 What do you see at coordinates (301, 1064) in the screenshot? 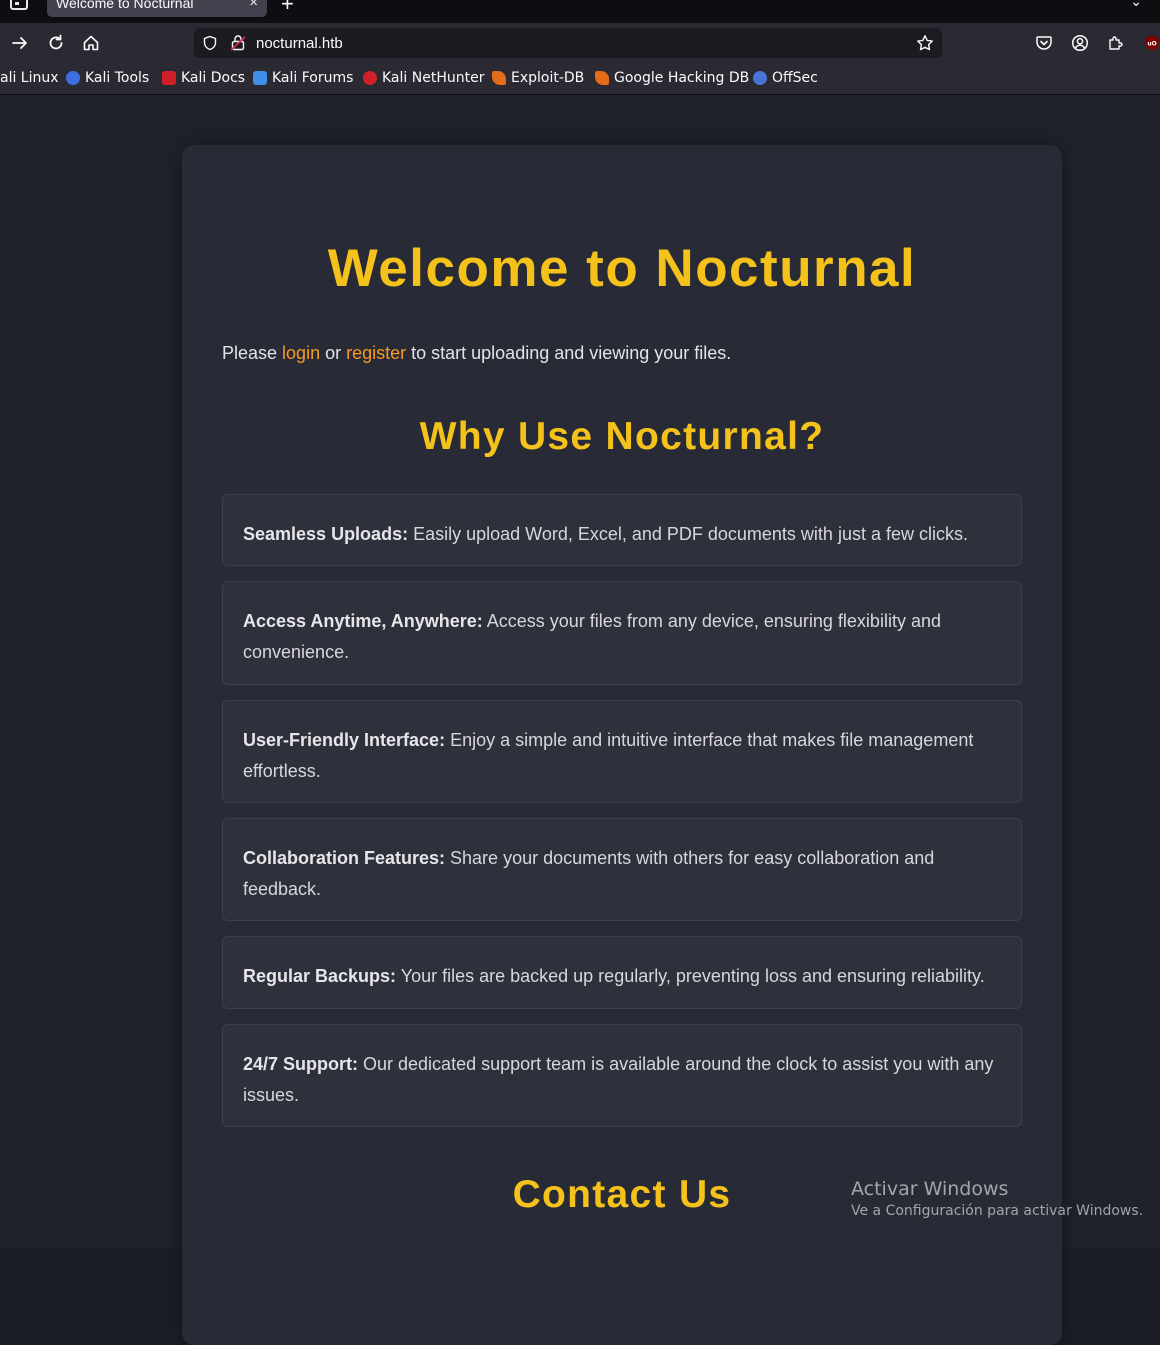
I see `feature-title: 24/7 Support:` at bounding box center [301, 1064].